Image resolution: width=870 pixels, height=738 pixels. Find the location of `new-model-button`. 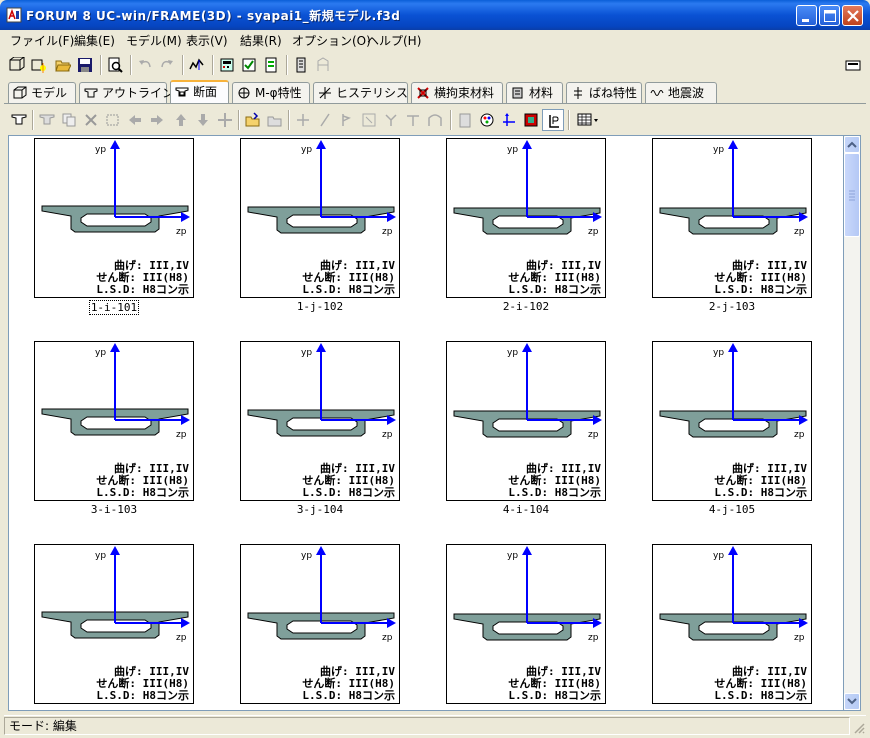

new-model-button is located at coordinates (17, 65).